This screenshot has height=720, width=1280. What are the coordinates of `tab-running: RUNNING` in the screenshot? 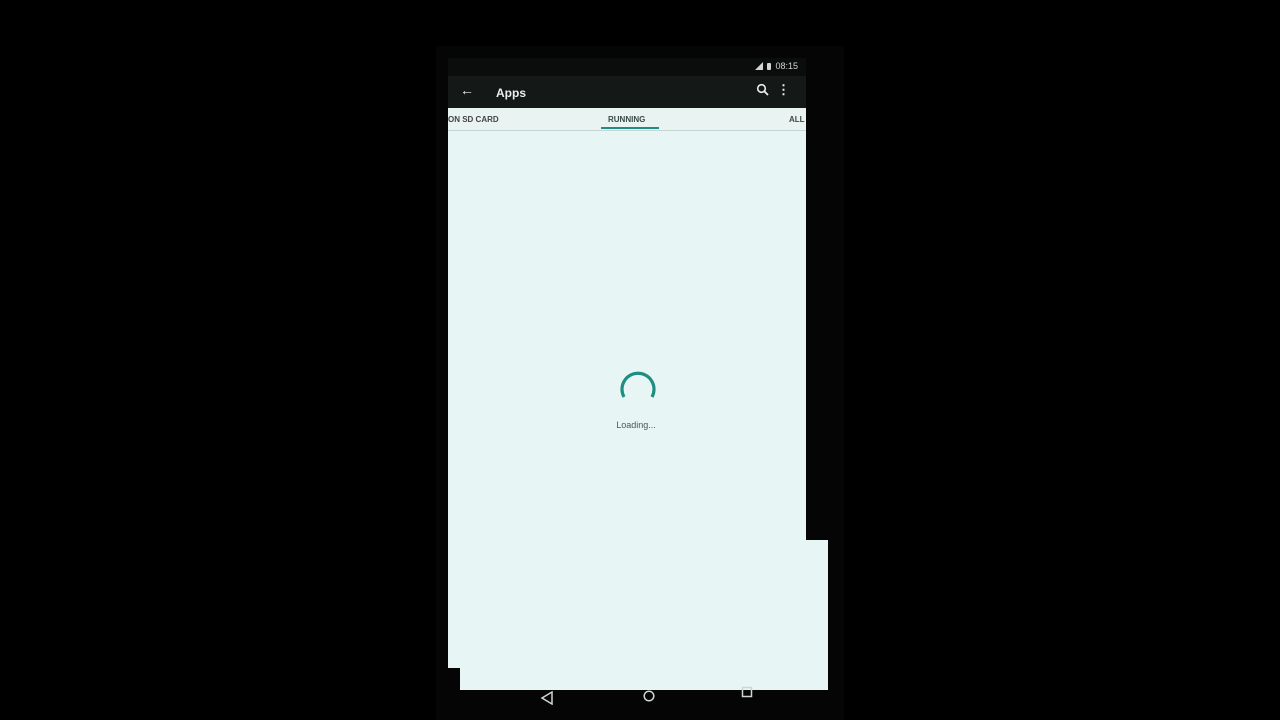 It's located at (626, 119).